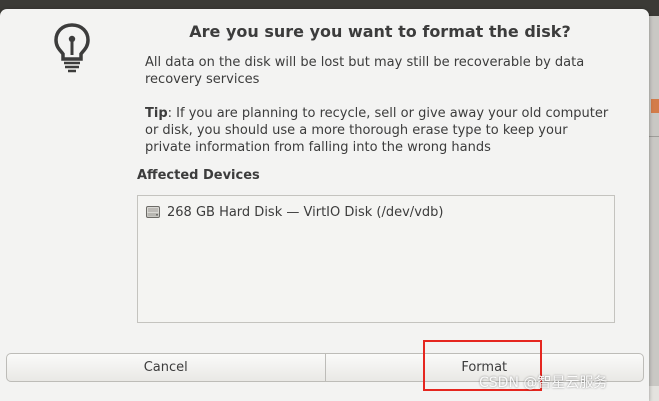 This screenshot has width=659, height=401. Describe the element at coordinates (543, 383) in the screenshot. I see `watermark: CSDN @智星云服务` at that location.